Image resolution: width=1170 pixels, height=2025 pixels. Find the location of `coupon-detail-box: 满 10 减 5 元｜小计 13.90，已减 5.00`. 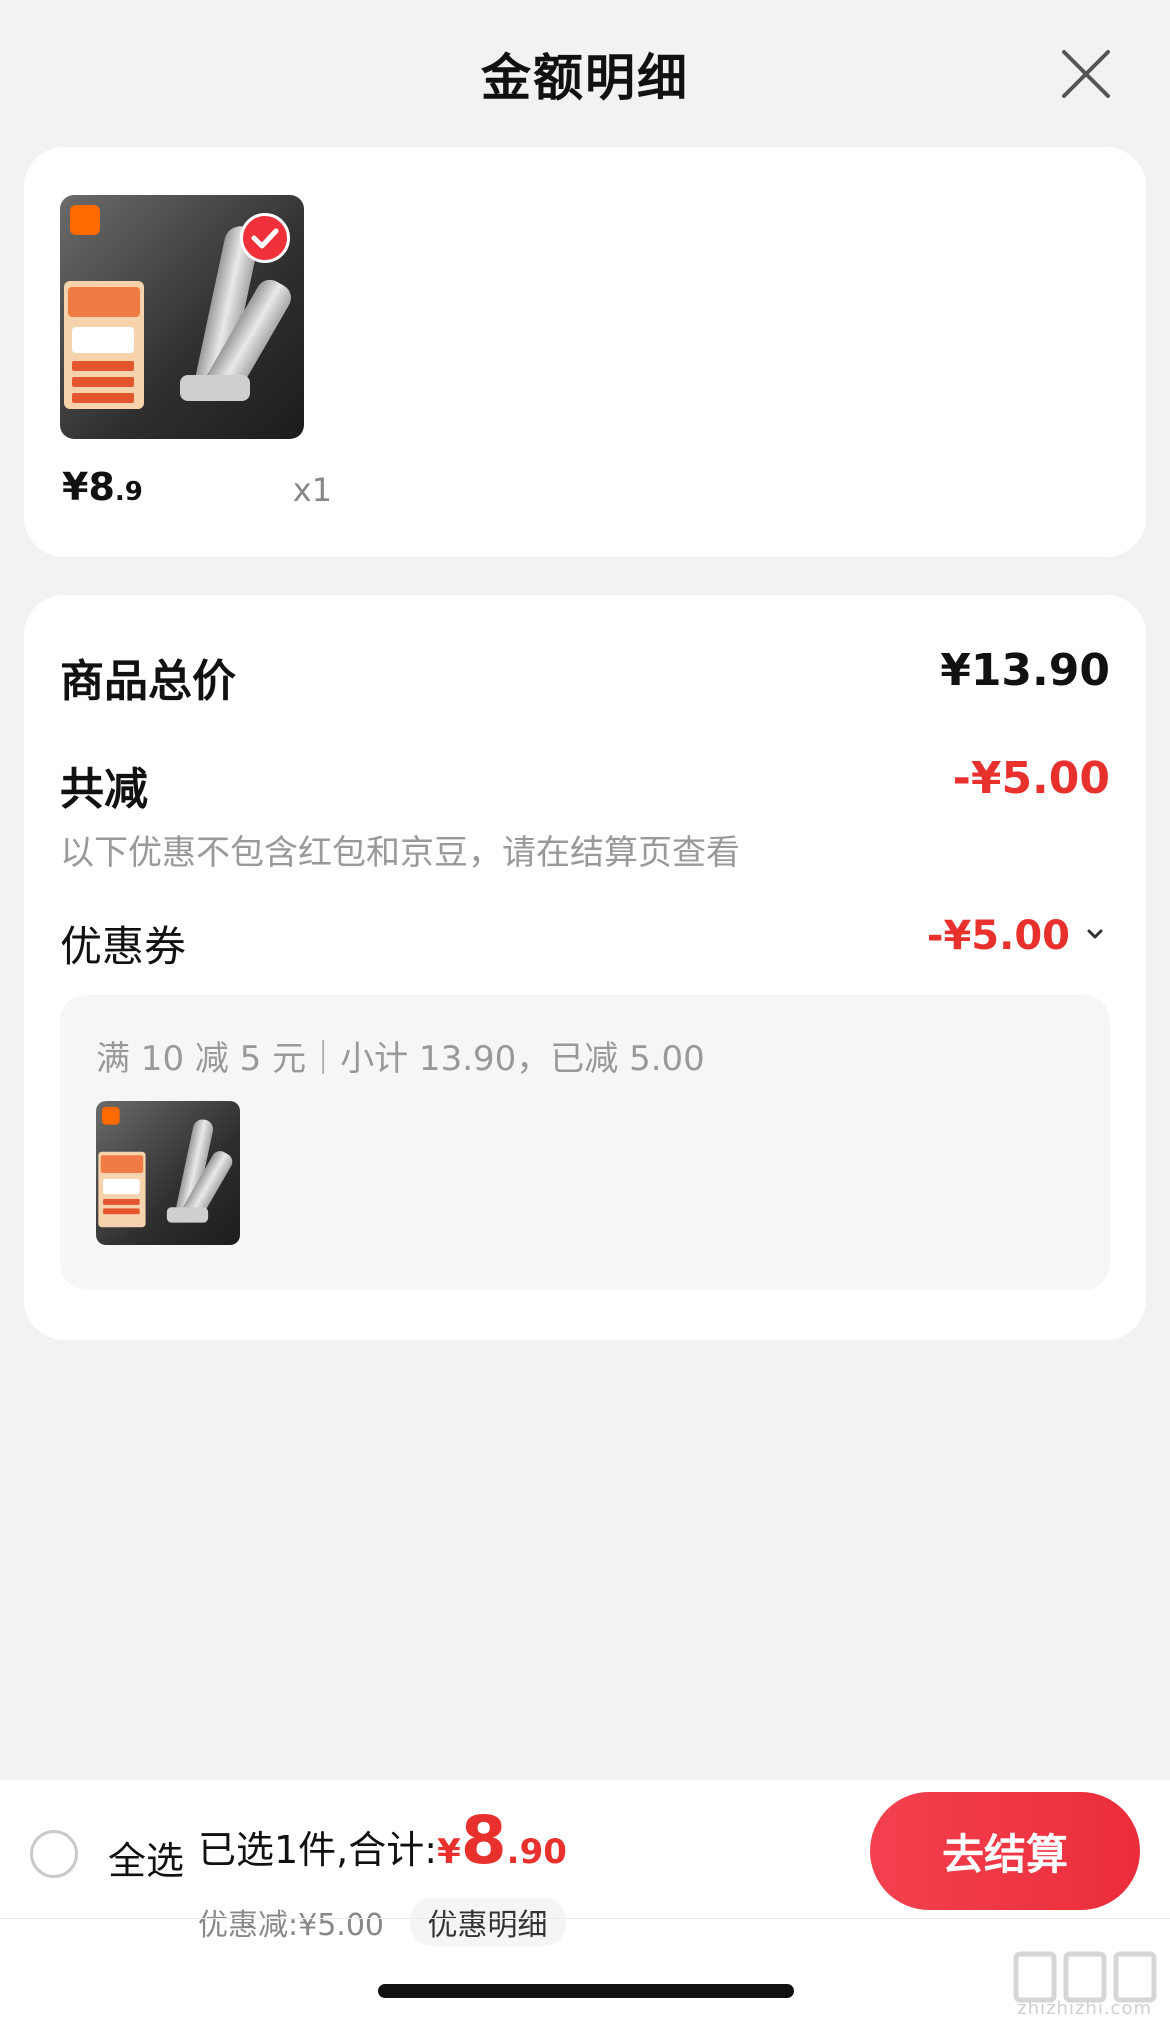

coupon-detail-box: 满 10 减 5 元｜小计 13.90，已减 5.00 is located at coordinates (585, 1142).